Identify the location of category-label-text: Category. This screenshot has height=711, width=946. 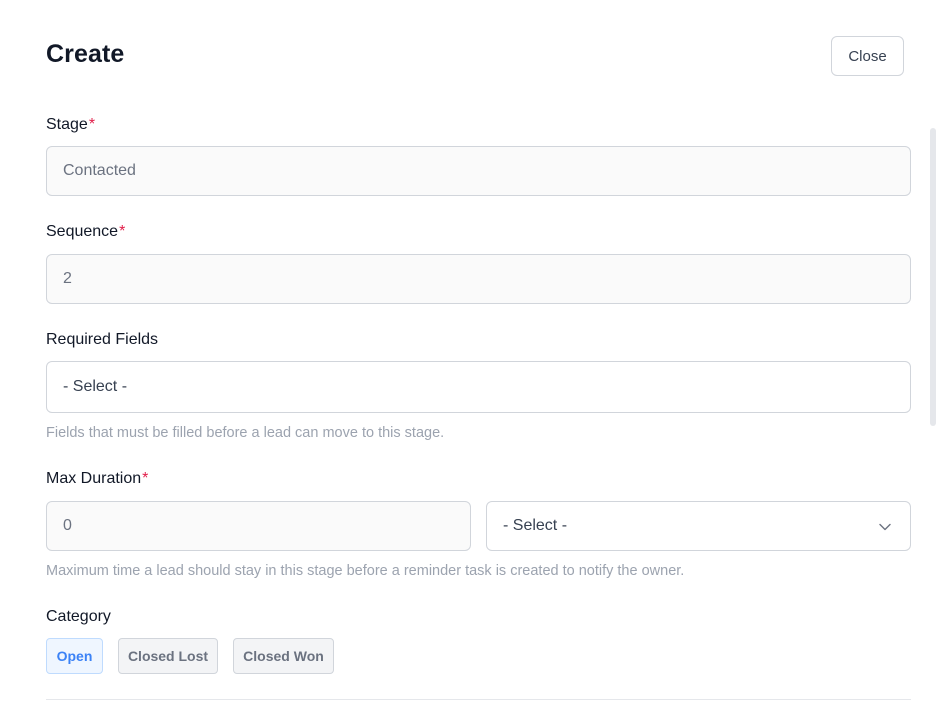
(78, 616).